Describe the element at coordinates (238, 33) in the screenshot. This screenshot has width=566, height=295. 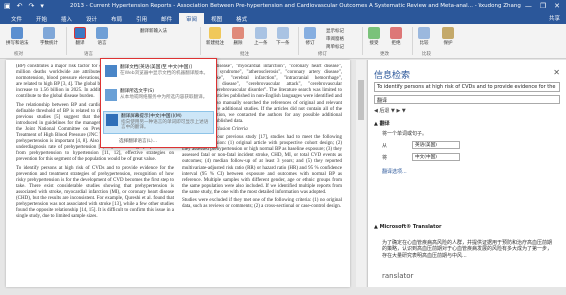
I see `delete-icon` at that location.